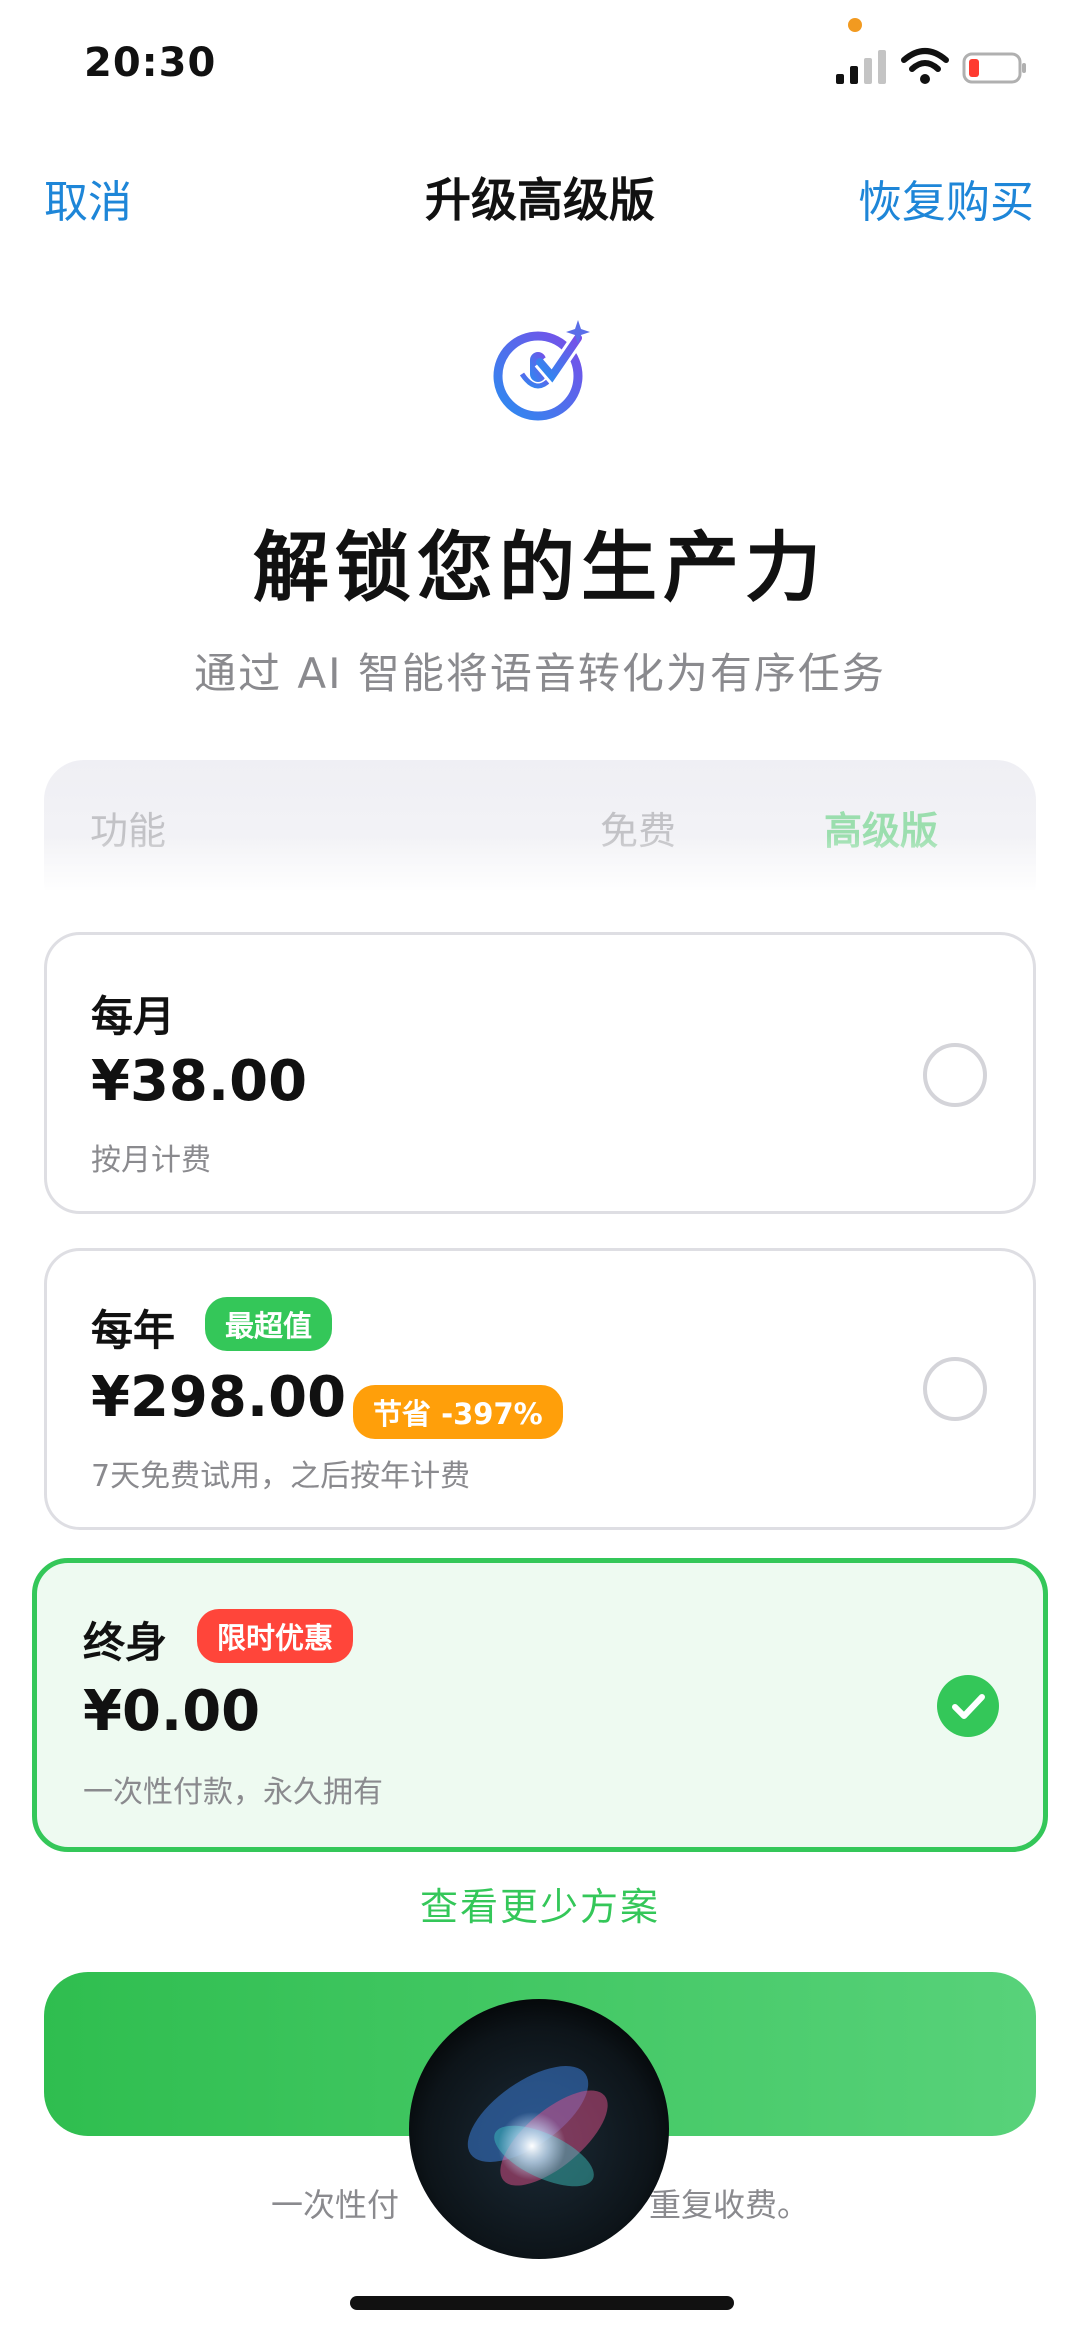 This screenshot has width=1080, height=2337. What do you see at coordinates (540, 1903) in the screenshot?
I see `show-fewer-plans-link: 查看更少方案` at bounding box center [540, 1903].